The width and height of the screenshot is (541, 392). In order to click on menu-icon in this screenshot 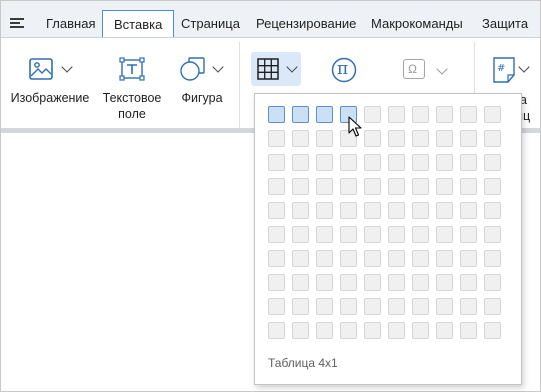, I will do `click(17, 23)`.